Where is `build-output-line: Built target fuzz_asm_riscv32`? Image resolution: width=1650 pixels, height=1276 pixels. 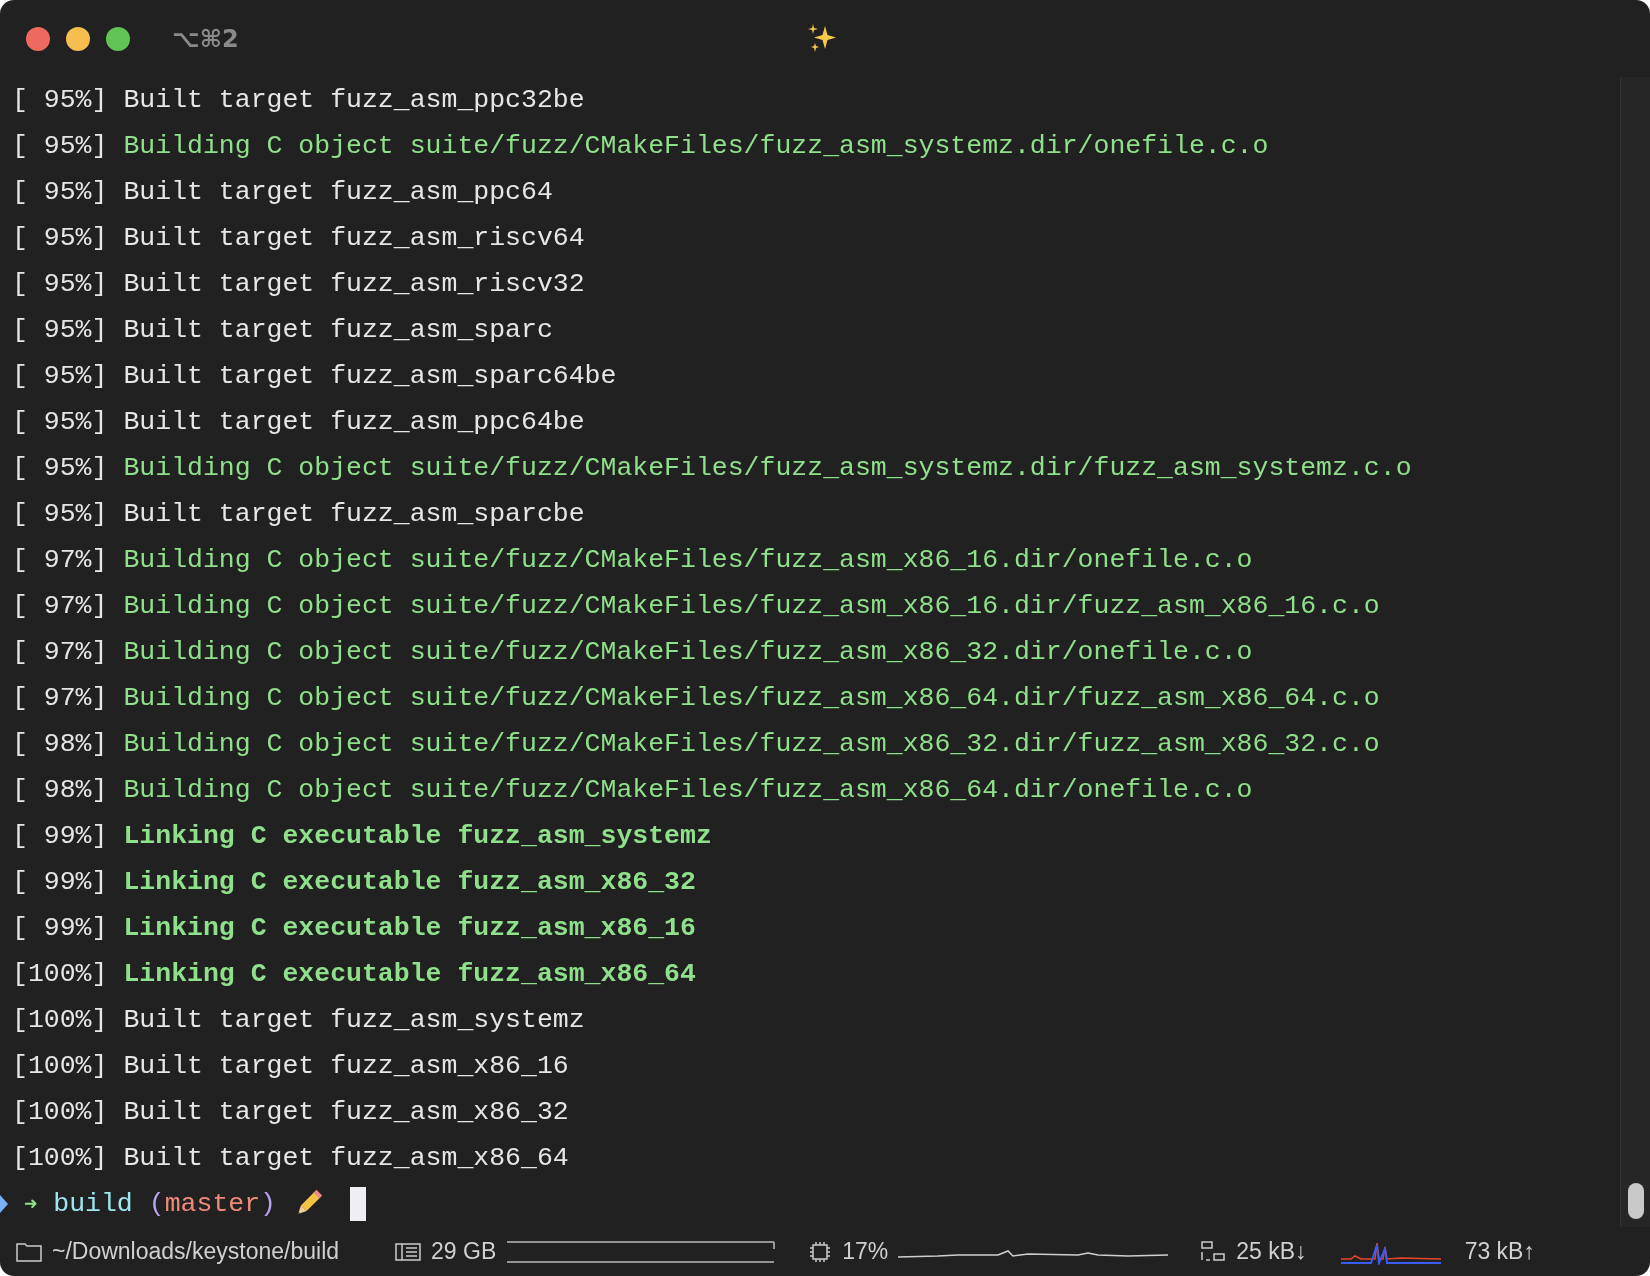 build-output-line: Built target fuzz_asm_riscv32 is located at coordinates (354, 284).